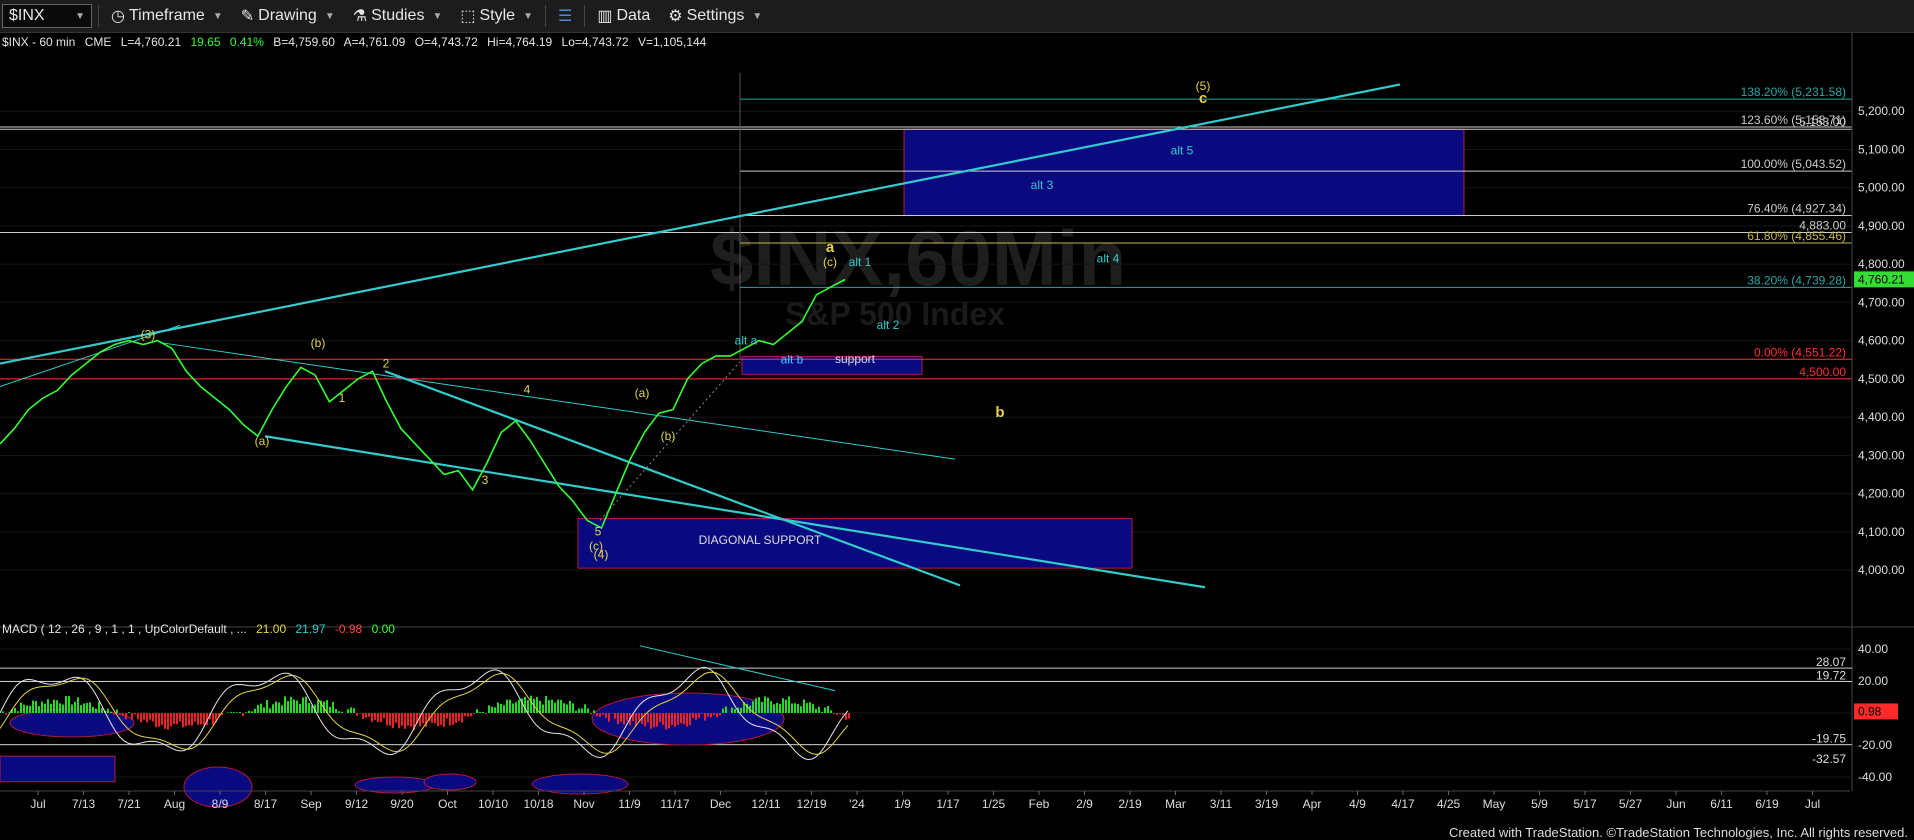  I want to click on macd-level-label: 28.07, so click(1831, 662).